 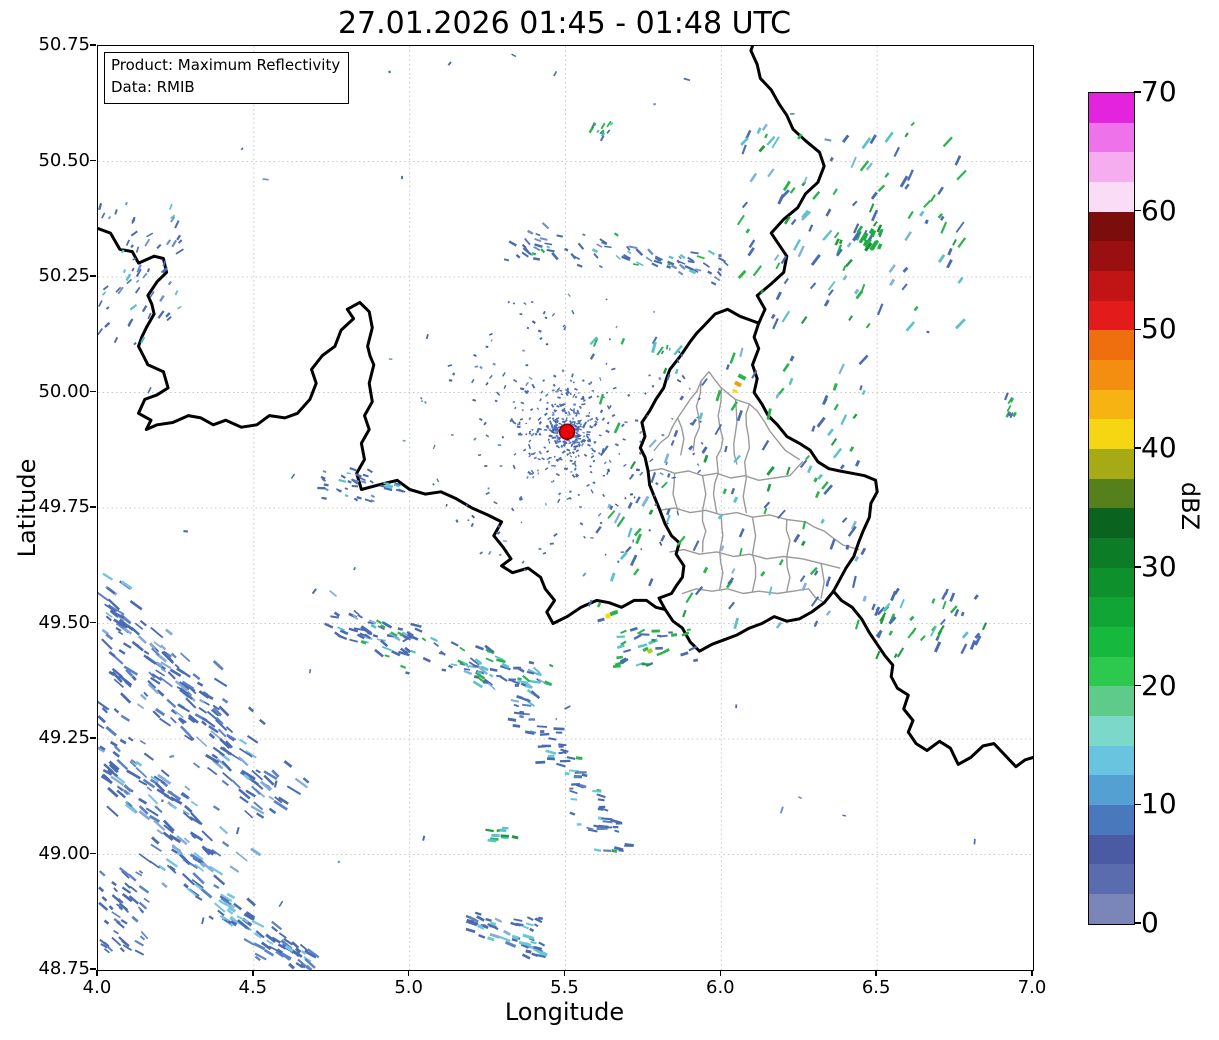 What do you see at coordinates (1111, 508) in the screenshot?
I see `colorbar` at bounding box center [1111, 508].